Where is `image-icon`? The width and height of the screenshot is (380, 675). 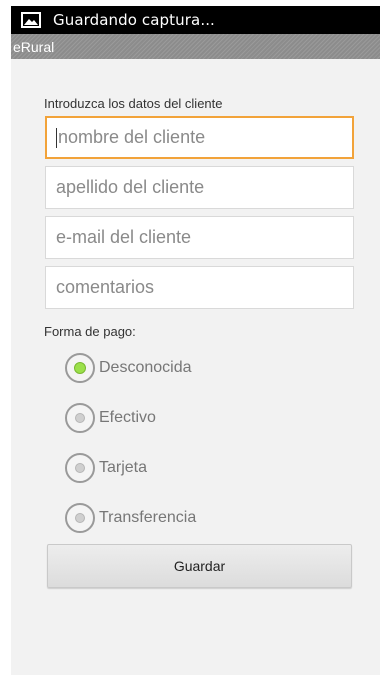
image-icon is located at coordinates (31, 20).